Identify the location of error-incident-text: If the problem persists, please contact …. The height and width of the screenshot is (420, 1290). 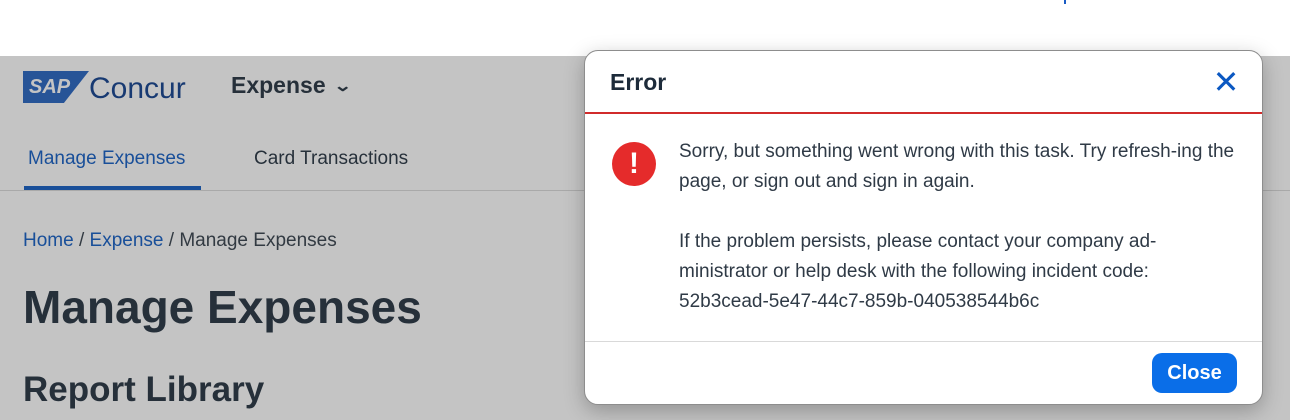
(918, 271).